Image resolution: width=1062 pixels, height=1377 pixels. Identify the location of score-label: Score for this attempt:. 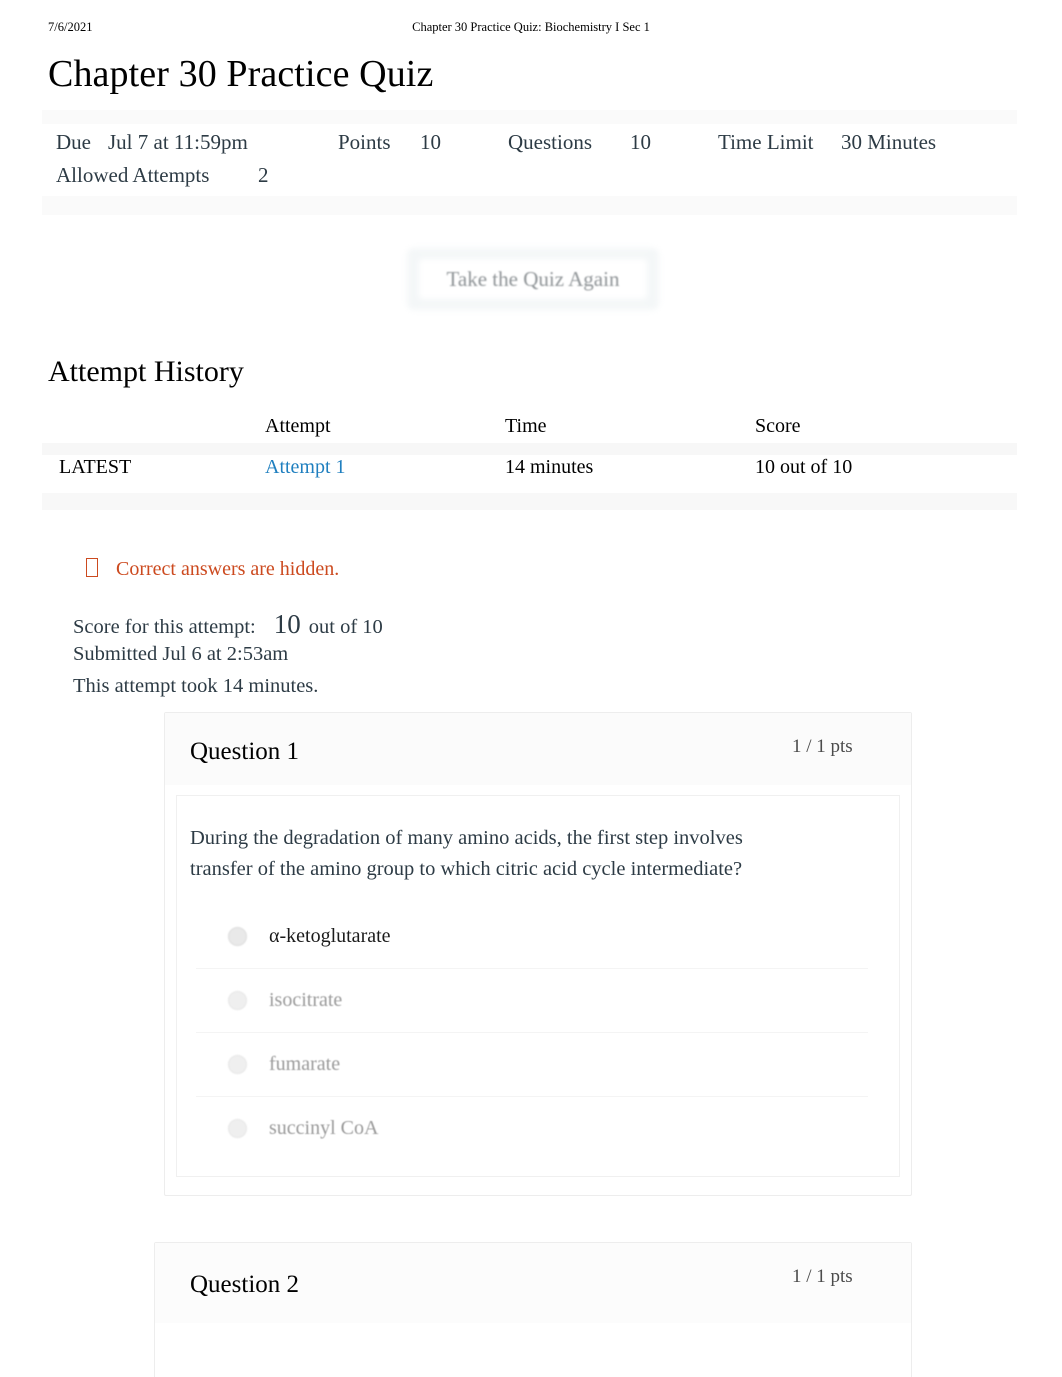
(164, 627).